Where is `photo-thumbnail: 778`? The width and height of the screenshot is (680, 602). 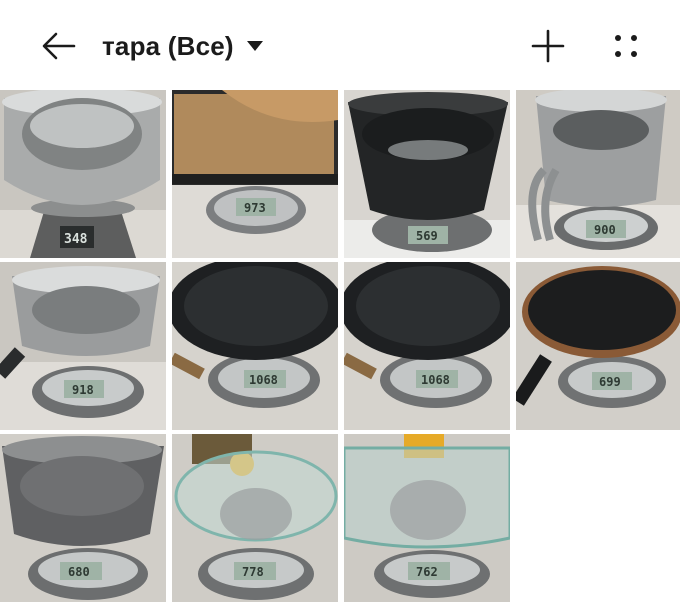 photo-thumbnail: 778 is located at coordinates (255, 518).